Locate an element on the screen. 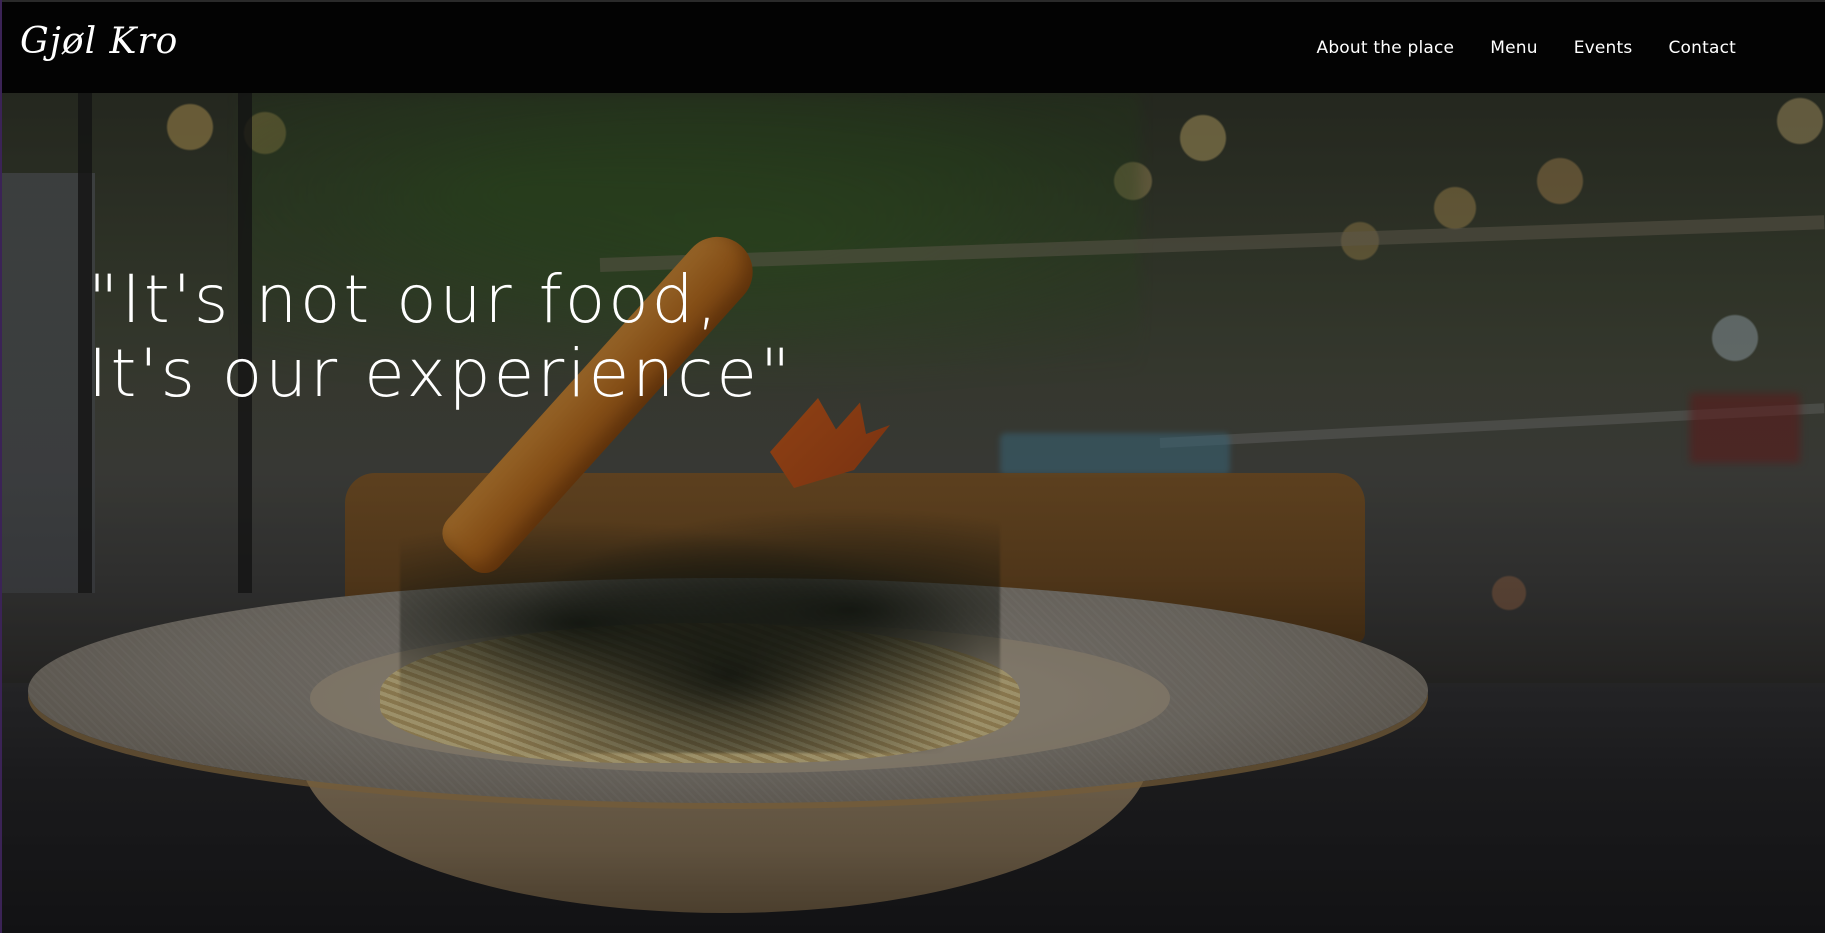 This screenshot has width=1825, height=933. main-nav: About the place Menu Events Contact is located at coordinates (1526, 48).